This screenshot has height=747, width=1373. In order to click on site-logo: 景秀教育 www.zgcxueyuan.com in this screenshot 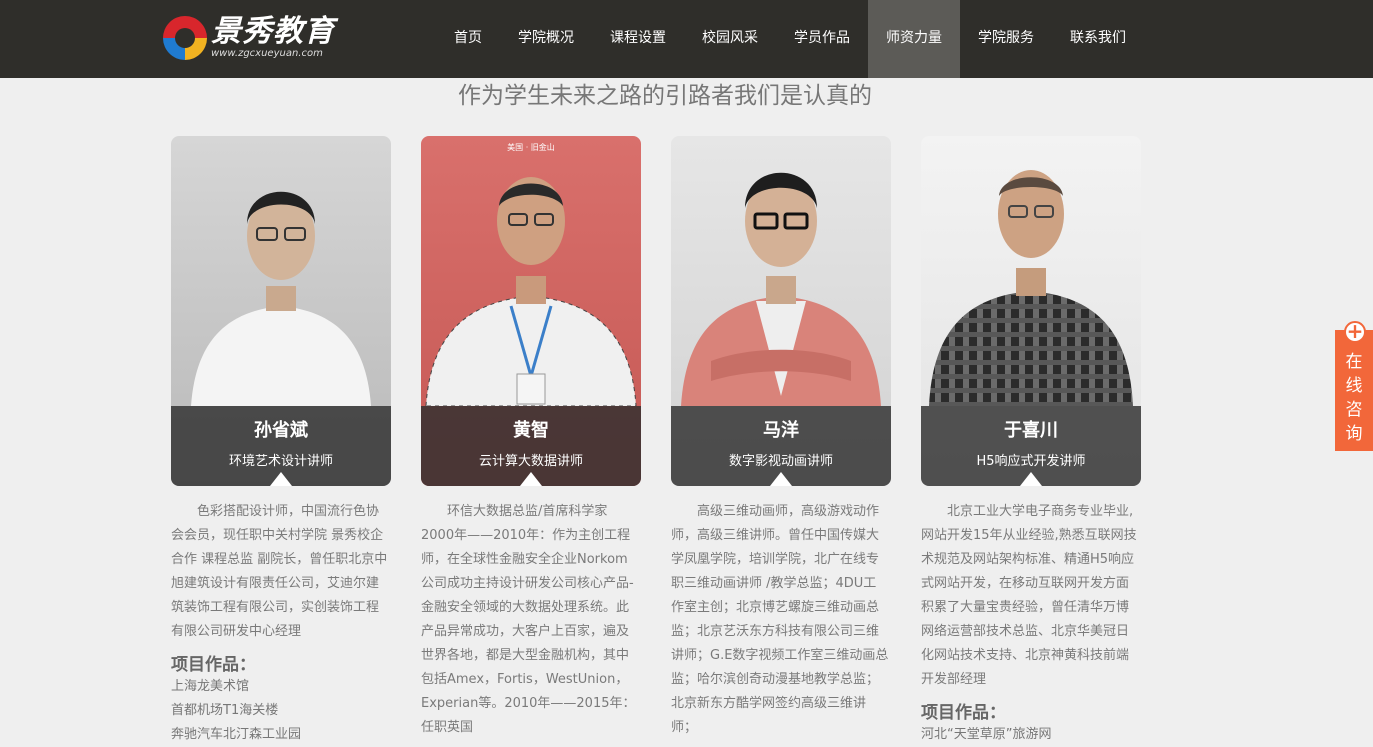, I will do `click(249, 38)`.